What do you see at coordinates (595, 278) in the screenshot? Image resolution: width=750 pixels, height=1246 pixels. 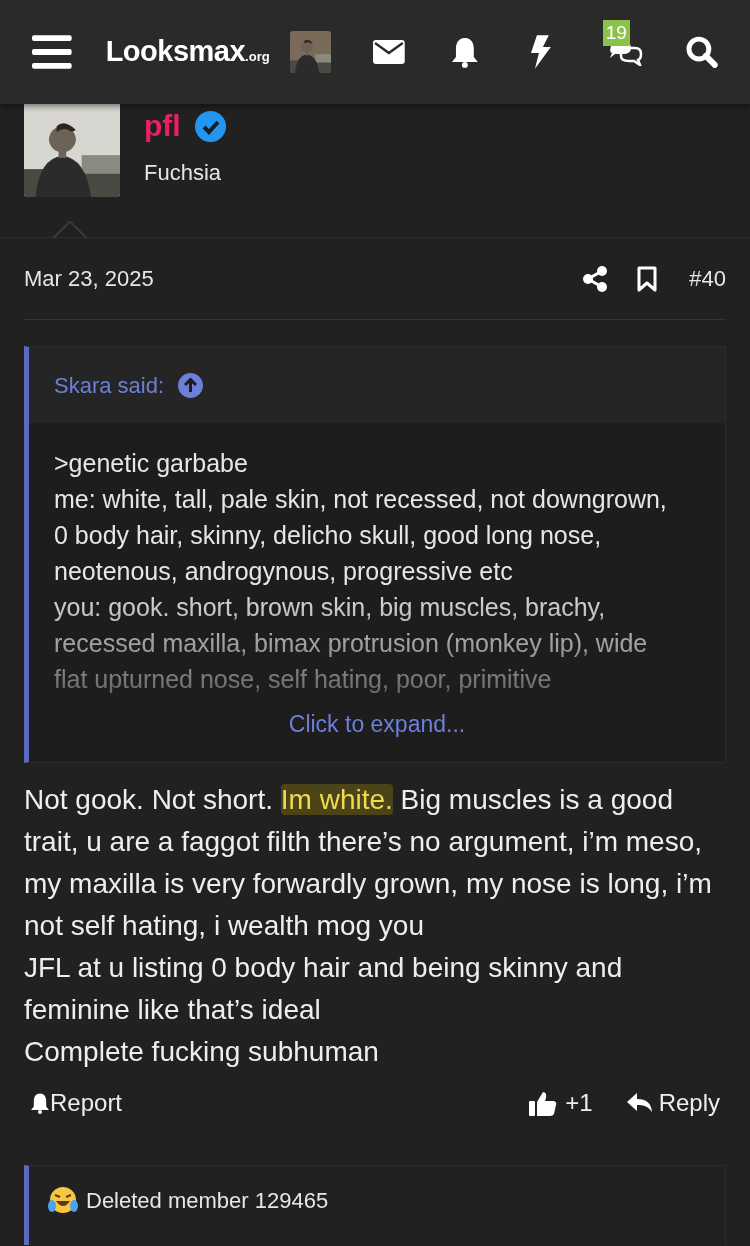 I see `share-icon` at bounding box center [595, 278].